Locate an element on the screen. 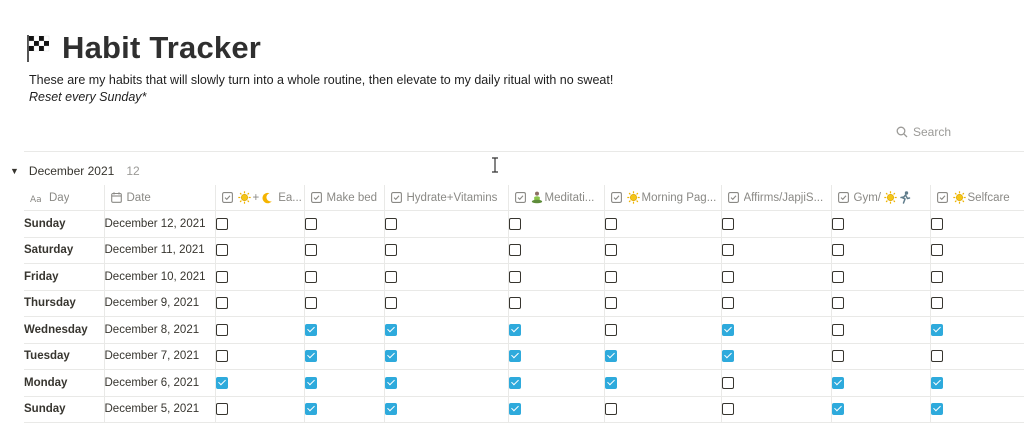  date-cell: December 7, 2021 is located at coordinates (159, 356).